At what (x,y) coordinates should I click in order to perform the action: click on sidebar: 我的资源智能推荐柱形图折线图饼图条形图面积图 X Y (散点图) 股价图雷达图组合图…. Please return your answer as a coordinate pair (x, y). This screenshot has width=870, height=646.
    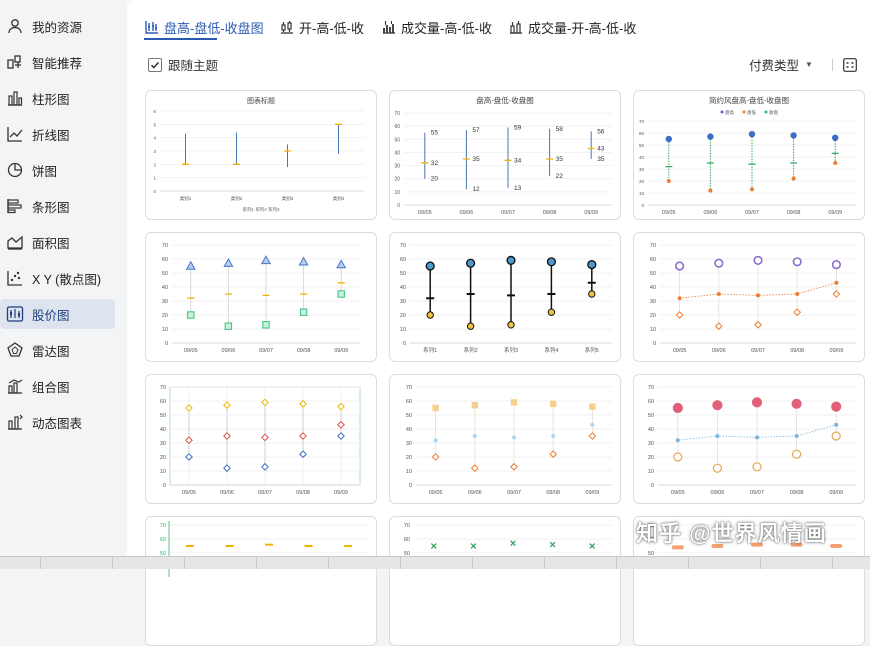
    Looking at the image, I should click on (63, 284).